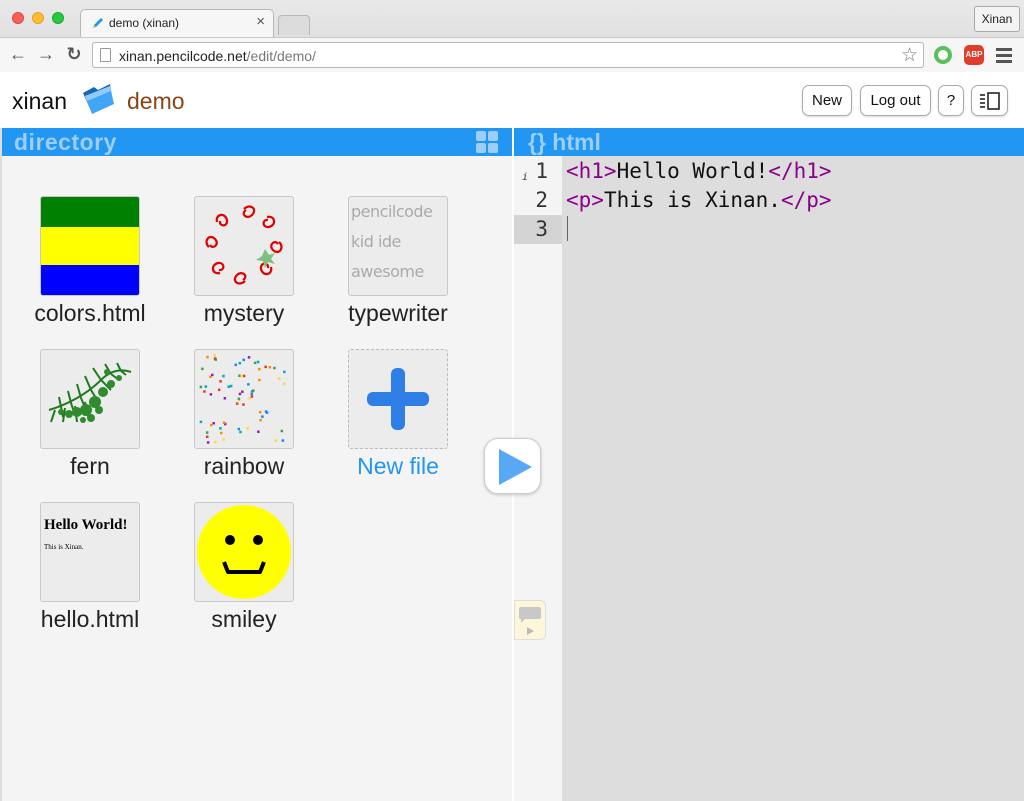 This screenshot has height=801, width=1024. I want to click on file-label: rainbow, so click(244, 466).